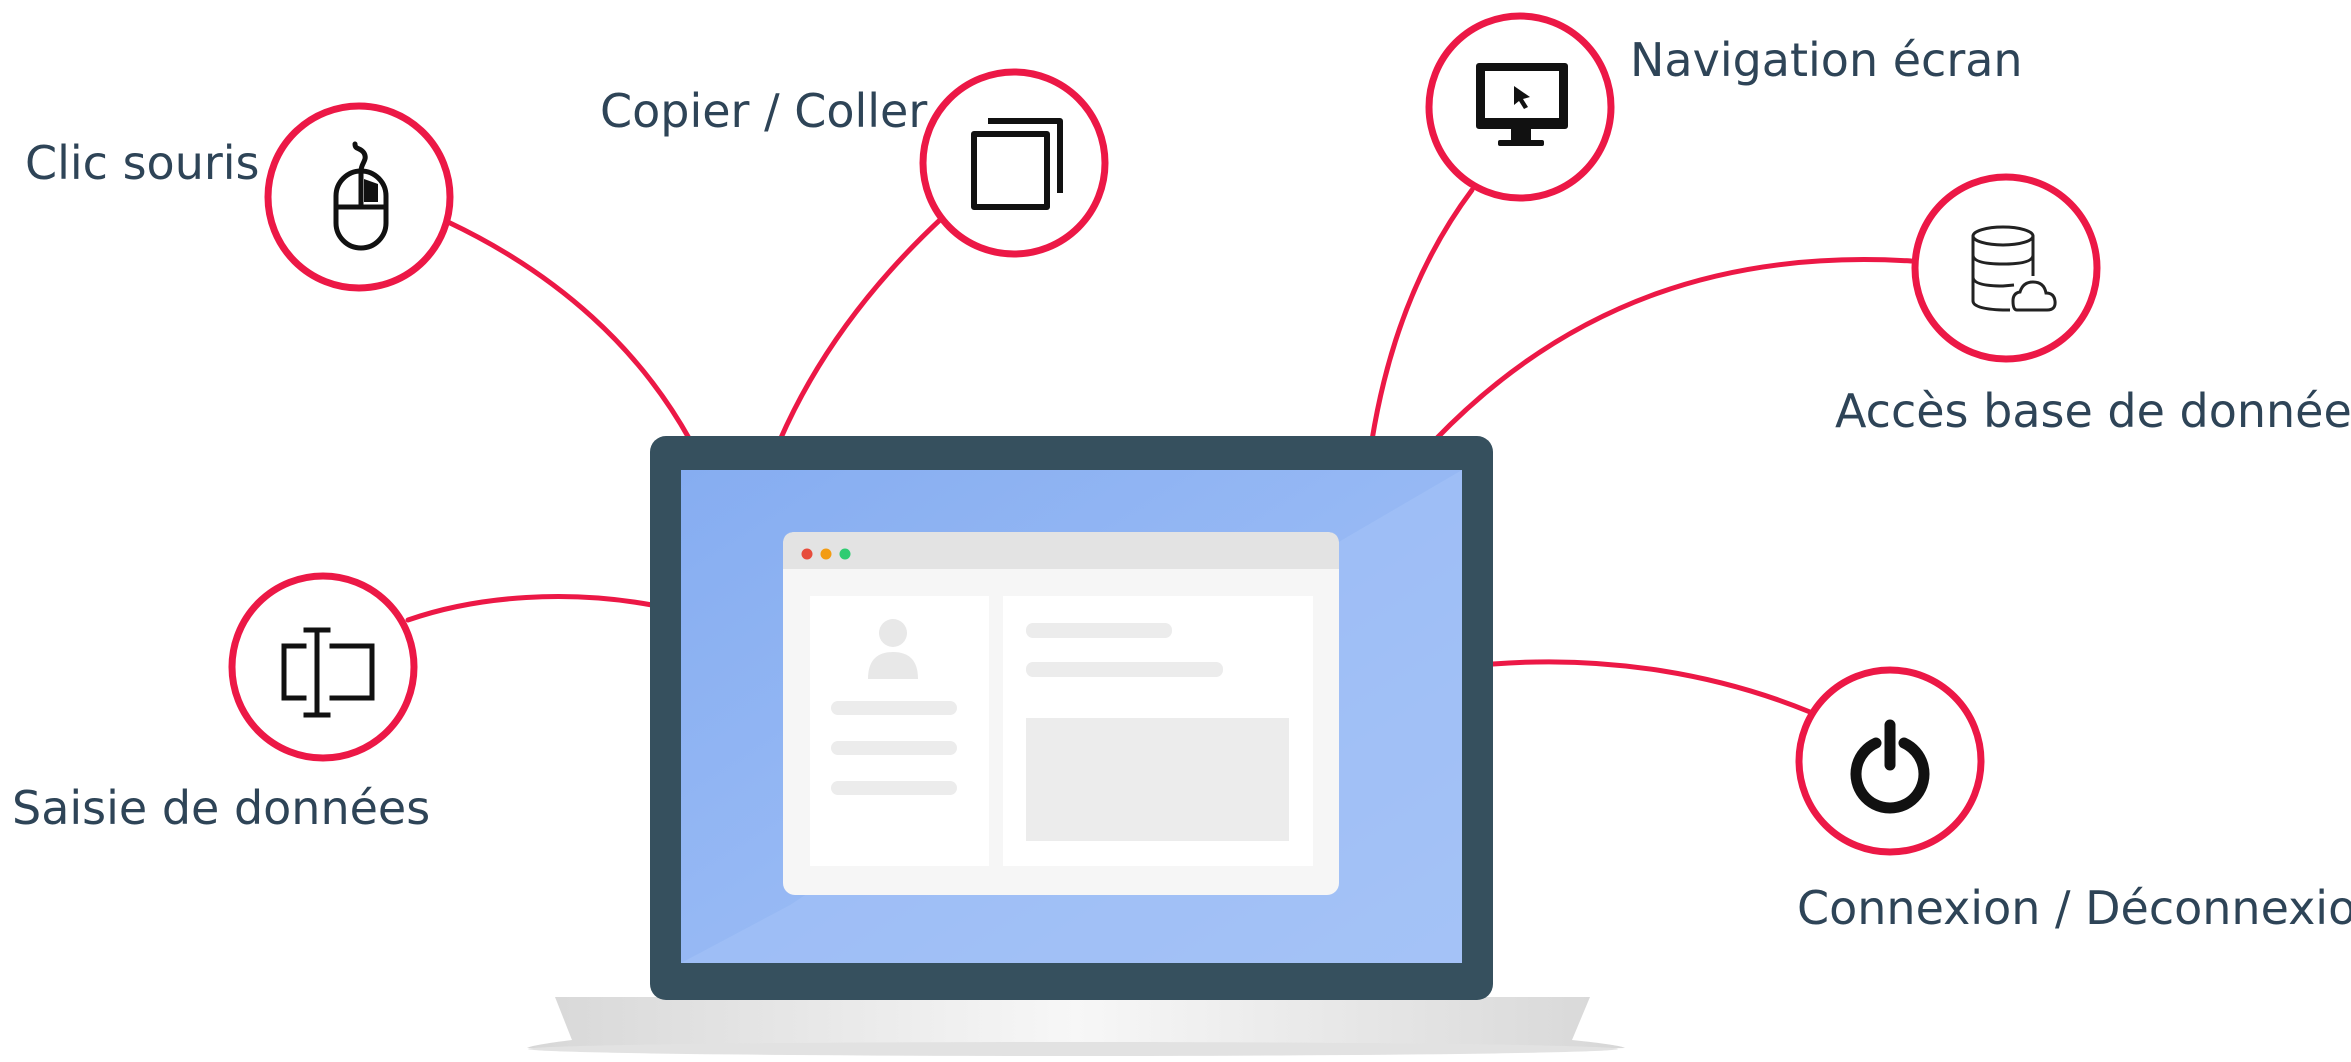  Describe the element at coordinates (569, 331) in the screenshot. I see `connector-mouse` at that location.